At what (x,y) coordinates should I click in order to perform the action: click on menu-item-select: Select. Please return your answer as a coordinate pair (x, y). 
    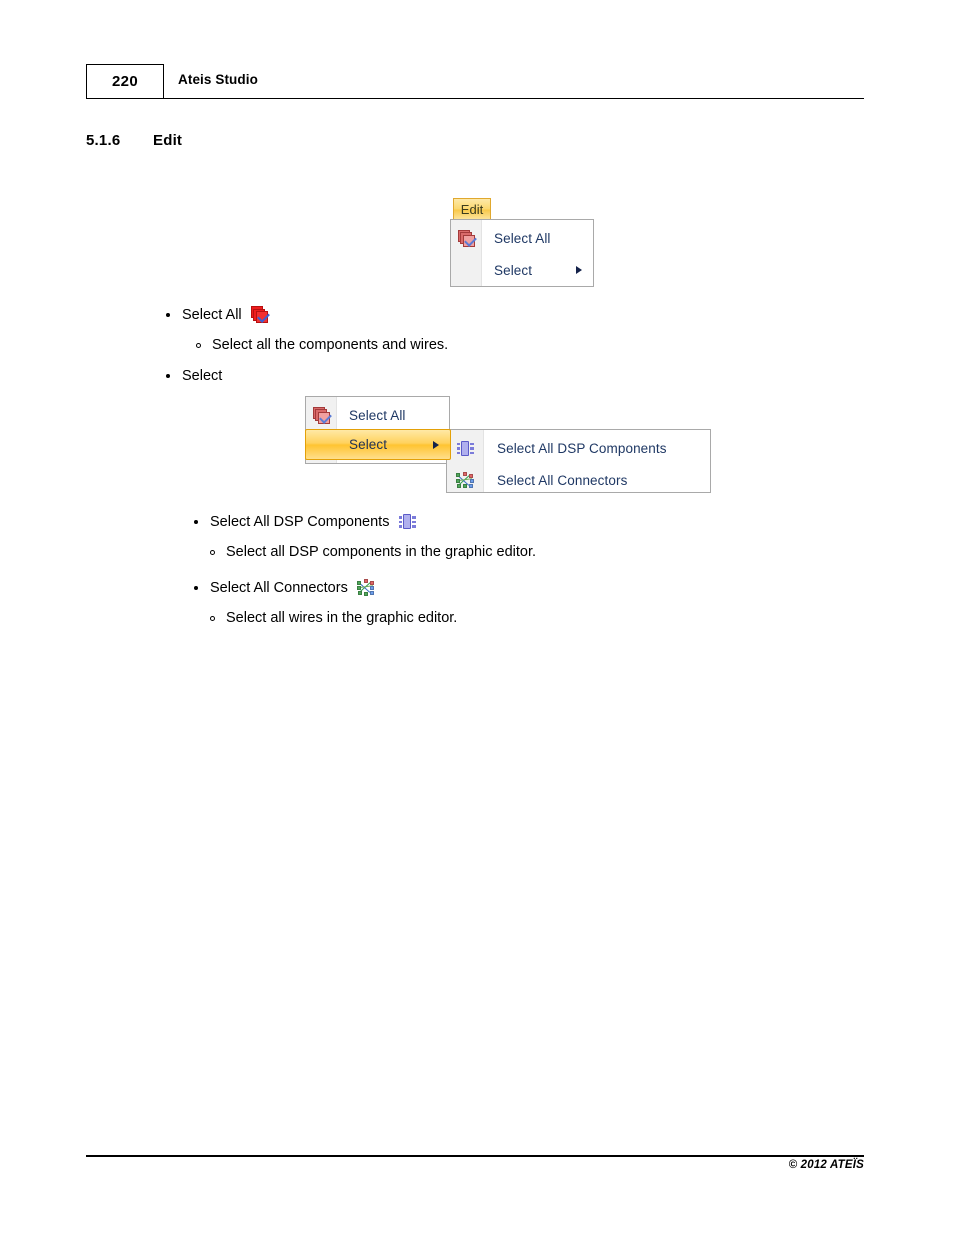
    Looking at the image, I should click on (522, 270).